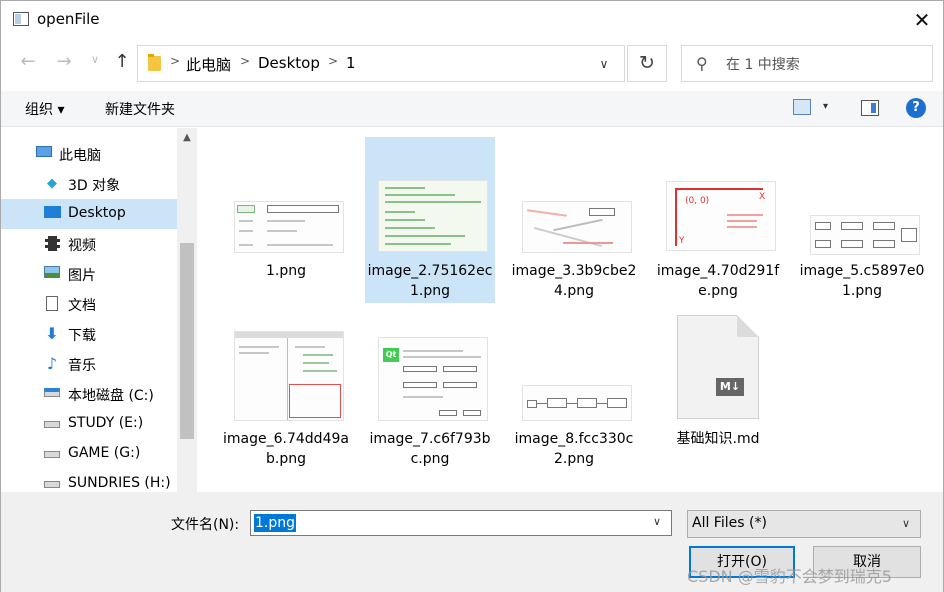  Describe the element at coordinates (154, 62) in the screenshot. I see `folder-icon` at that location.